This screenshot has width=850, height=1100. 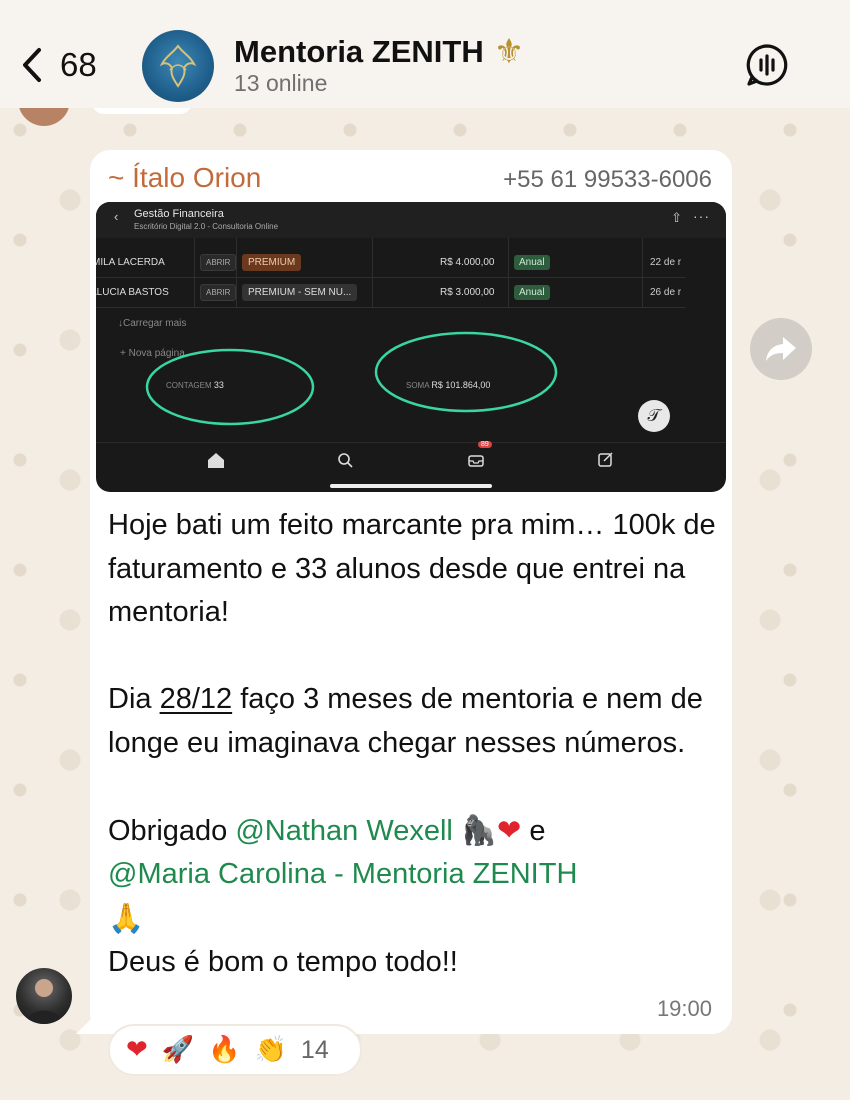 What do you see at coordinates (272, 262) in the screenshot?
I see `image-row-plan: PREMIUM` at bounding box center [272, 262].